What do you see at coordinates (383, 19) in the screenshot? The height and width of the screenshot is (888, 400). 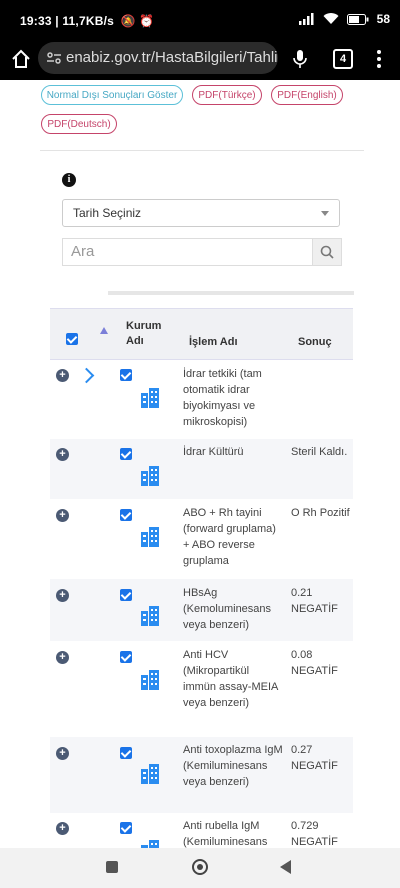 I see `battery-percent: 58` at bounding box center [383, 19].